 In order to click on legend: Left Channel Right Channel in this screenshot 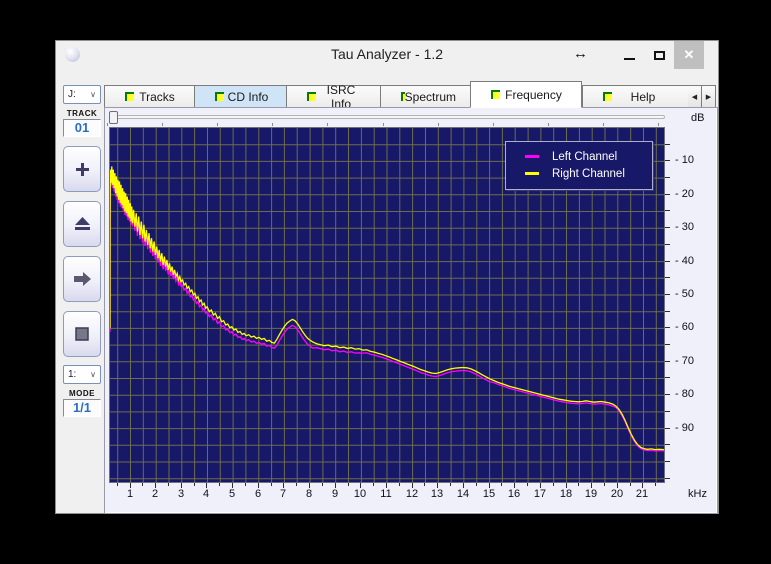, I will do `click(579, 165)`.